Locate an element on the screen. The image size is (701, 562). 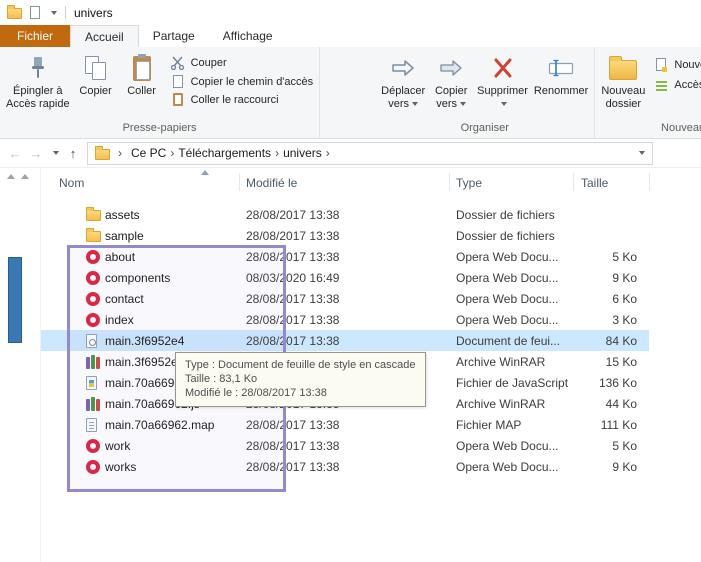
rename-icon is located at coordinates (561, 68).